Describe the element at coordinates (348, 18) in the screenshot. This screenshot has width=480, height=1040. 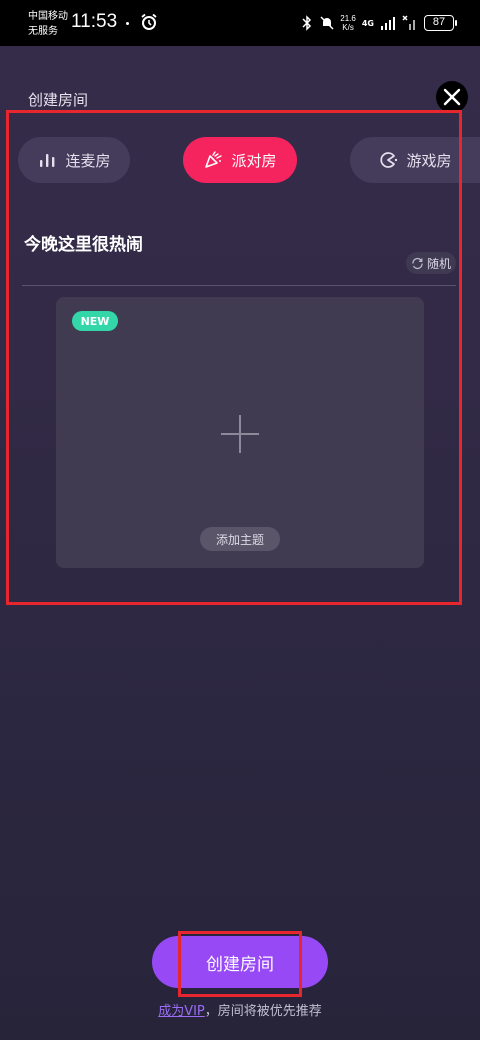
I see `speed-value: 21.6` at that location.